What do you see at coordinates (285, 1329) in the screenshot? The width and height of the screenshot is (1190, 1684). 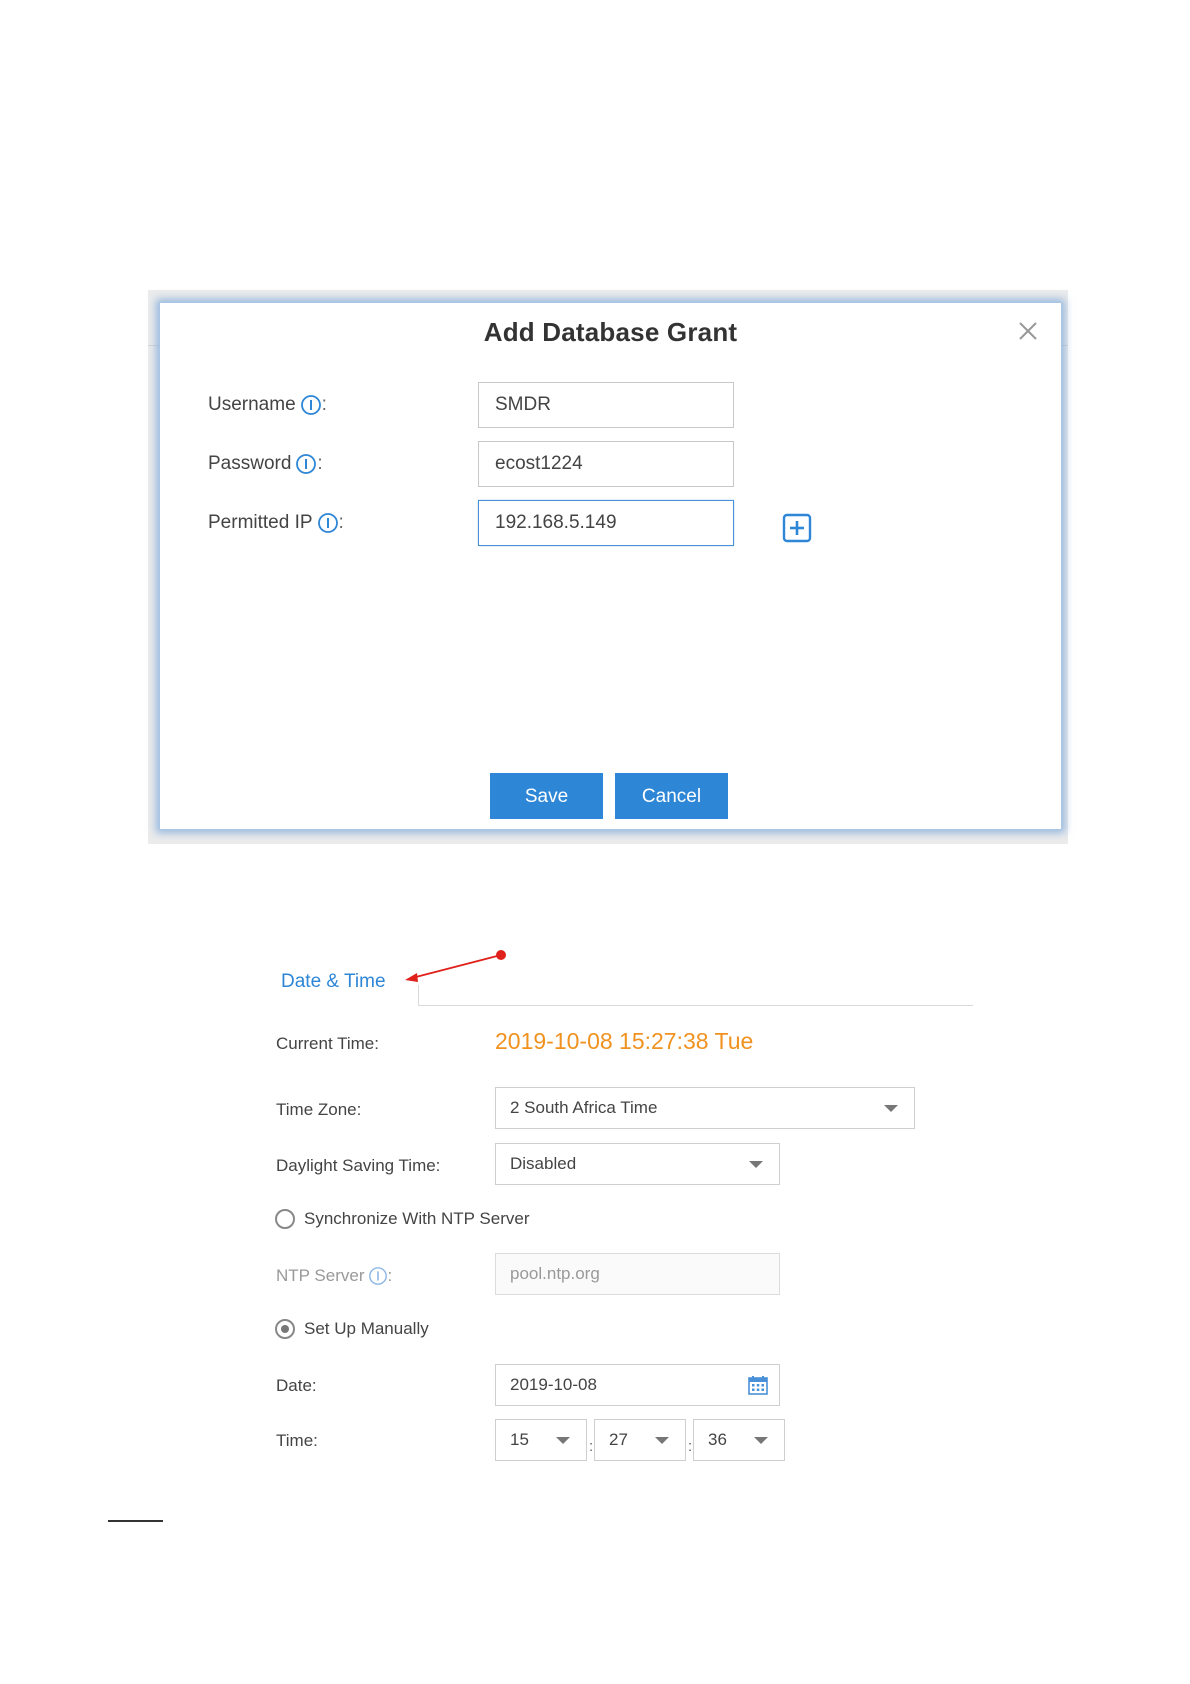 I see `manual-radio` at bounding box center [285, 1329].